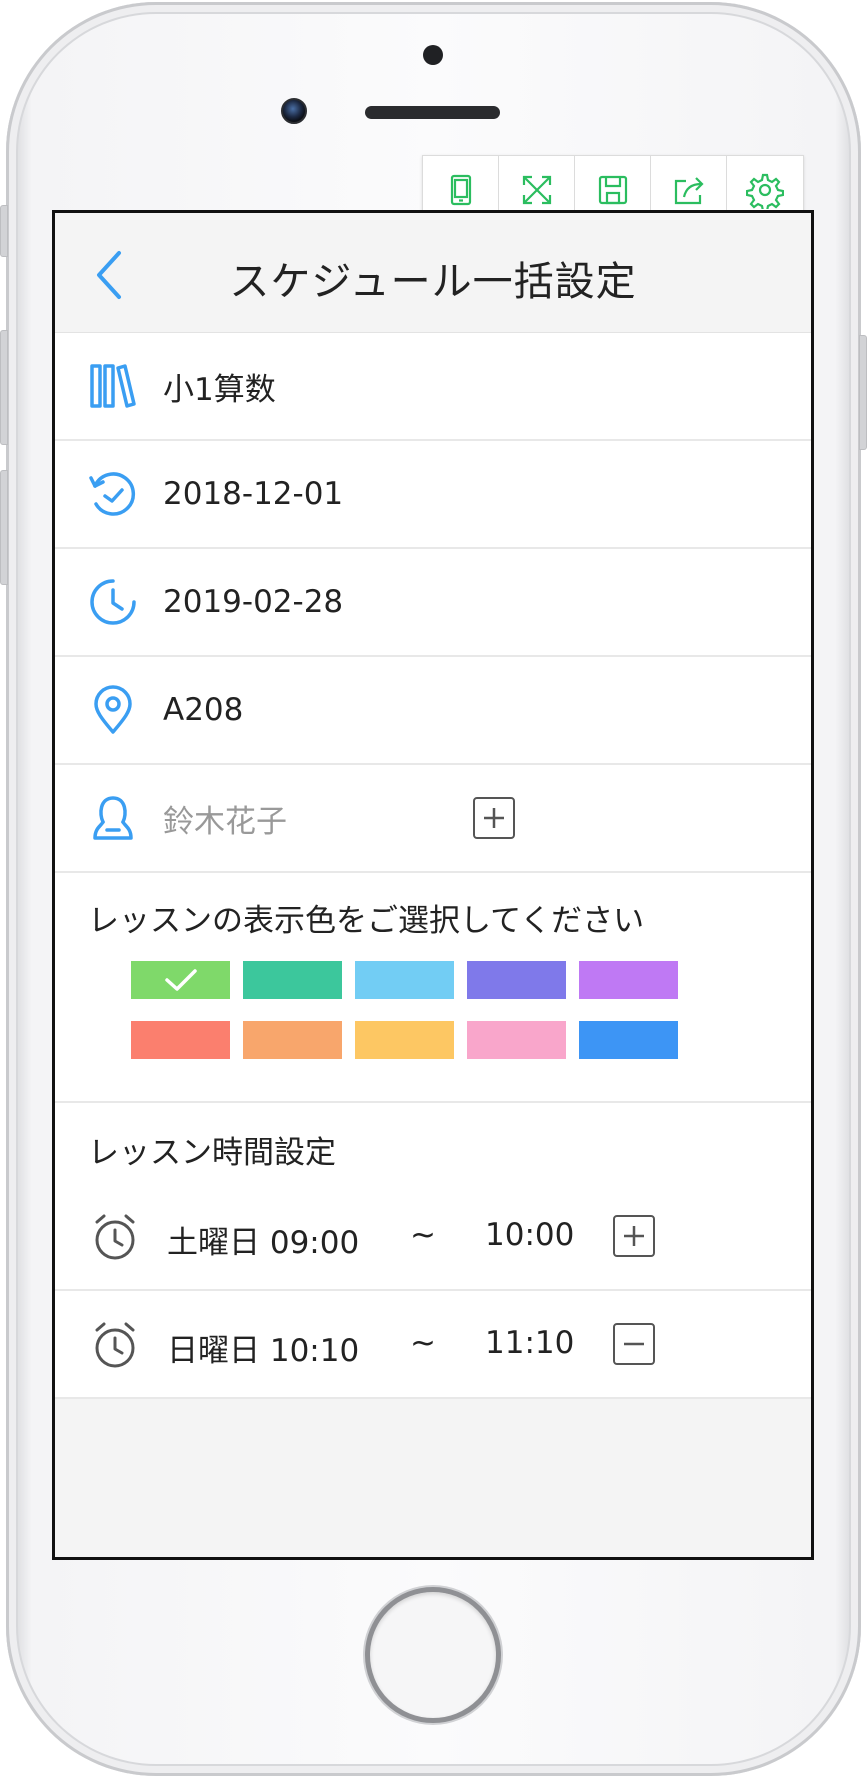 The width and height of the screenshot is (867, 1780). I want to click on navigation-bar: スケジュール一括設定, so click(433, 273).